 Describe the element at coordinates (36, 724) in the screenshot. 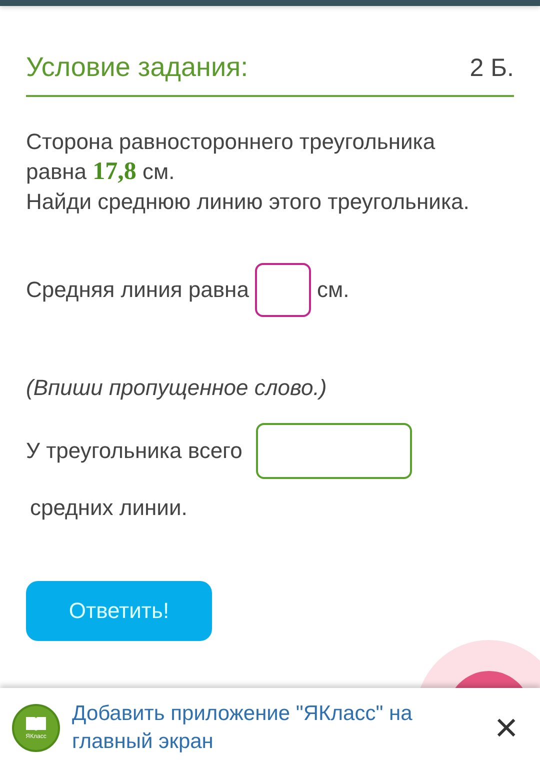

I see `book-icon` at that location.